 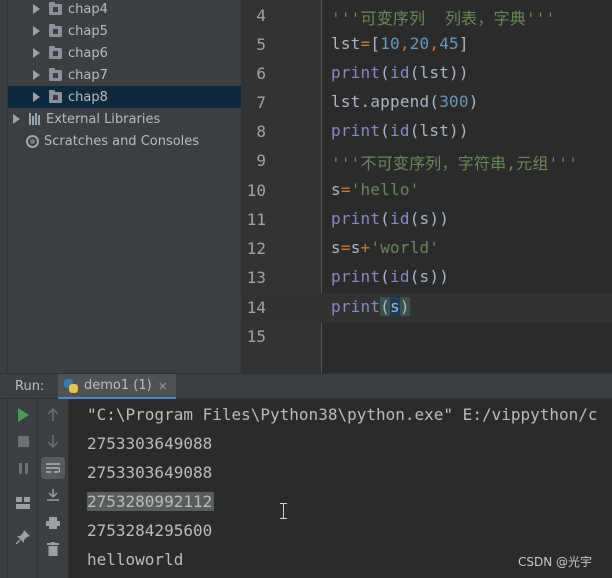 What do you see at coordinates (370, 306) in the screenshot?
I see `code-line-current: print(s)` at bounding box center [370, 306].